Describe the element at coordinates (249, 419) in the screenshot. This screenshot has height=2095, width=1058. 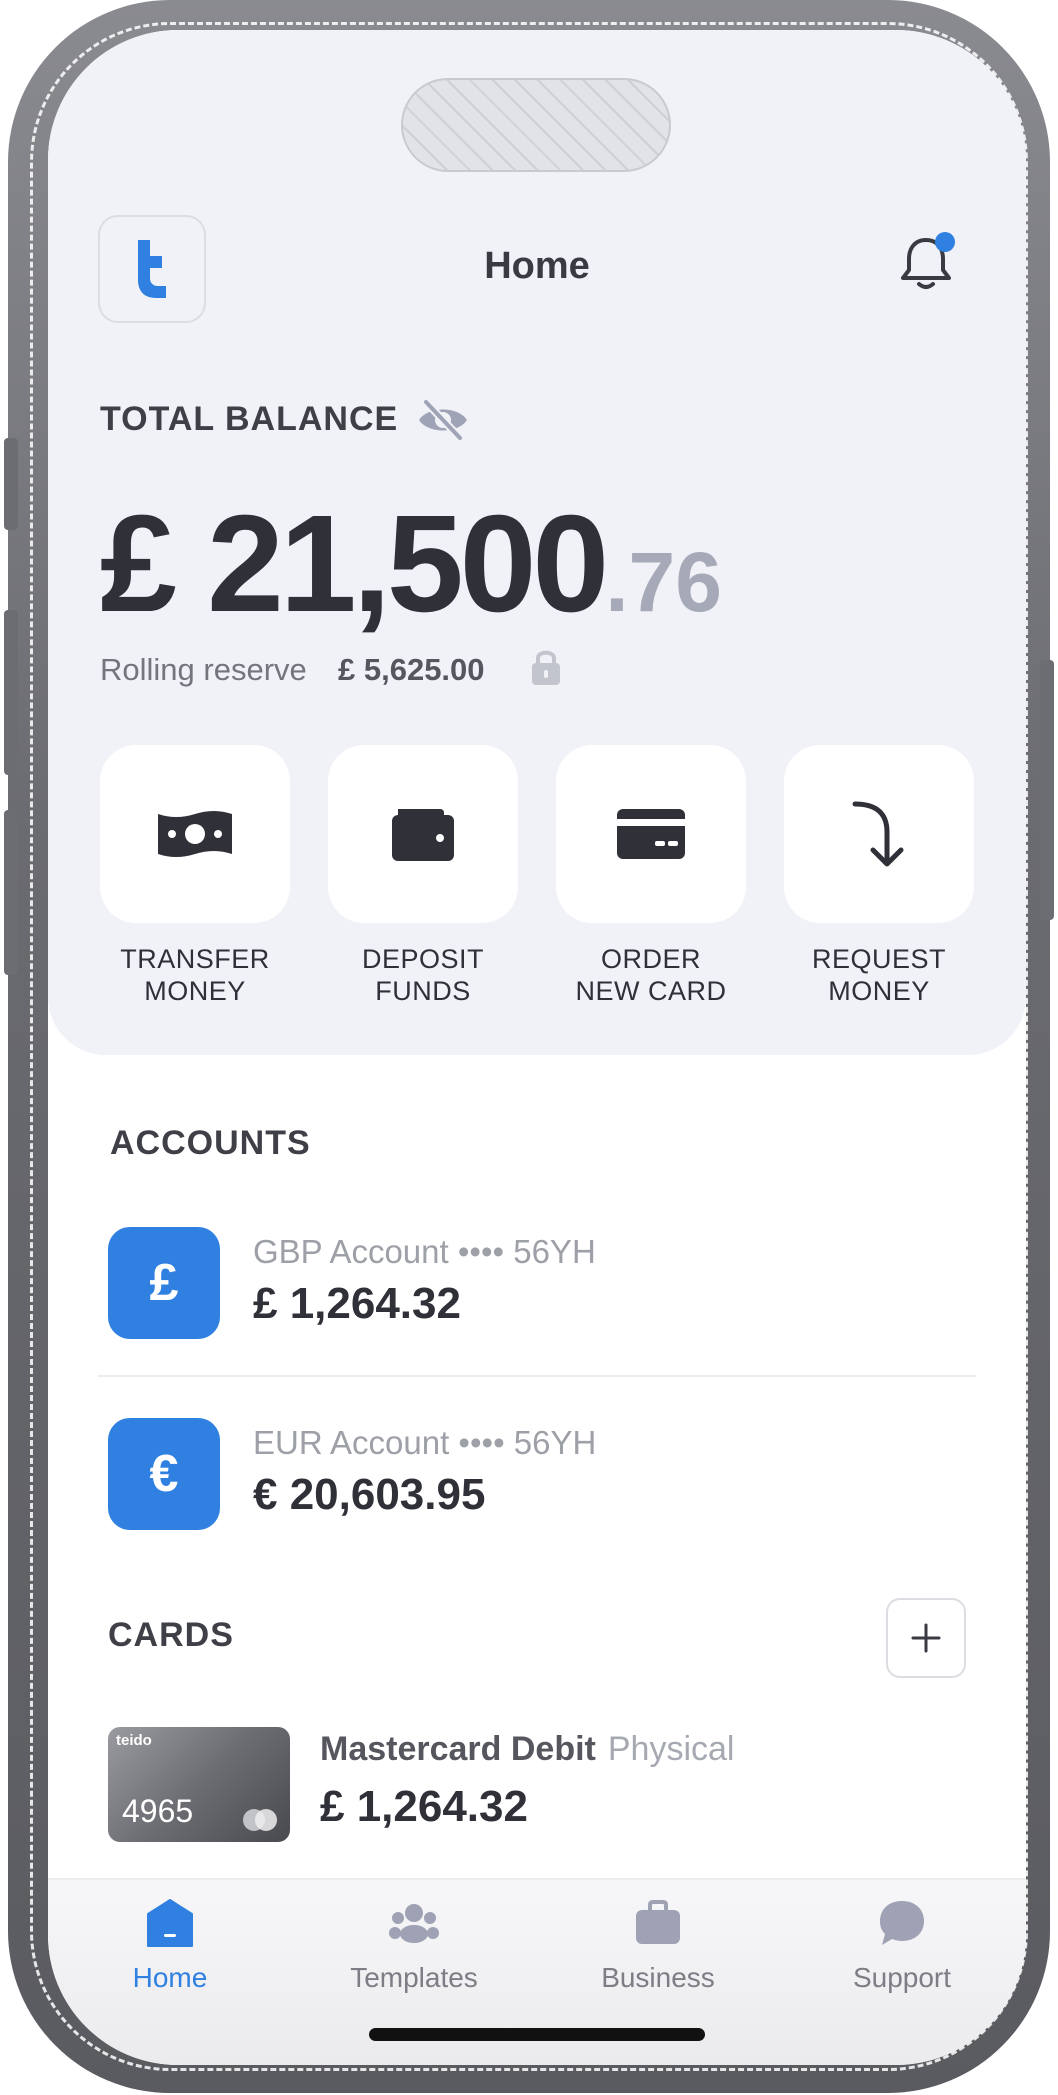
I see `total-balance-label: TOTAL BALANCE` at that location.